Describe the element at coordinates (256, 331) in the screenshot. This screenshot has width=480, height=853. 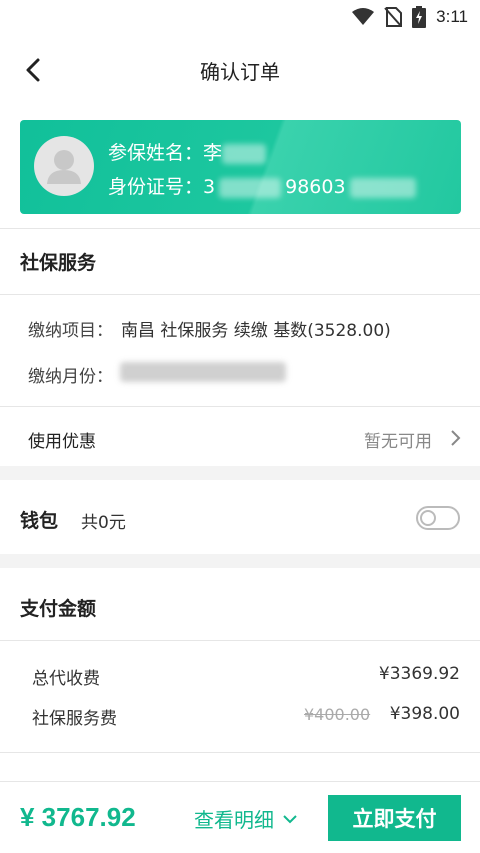
I see `payment-item-value: 南昌 社保服务 续缴 基数(3528.00)` at that location.